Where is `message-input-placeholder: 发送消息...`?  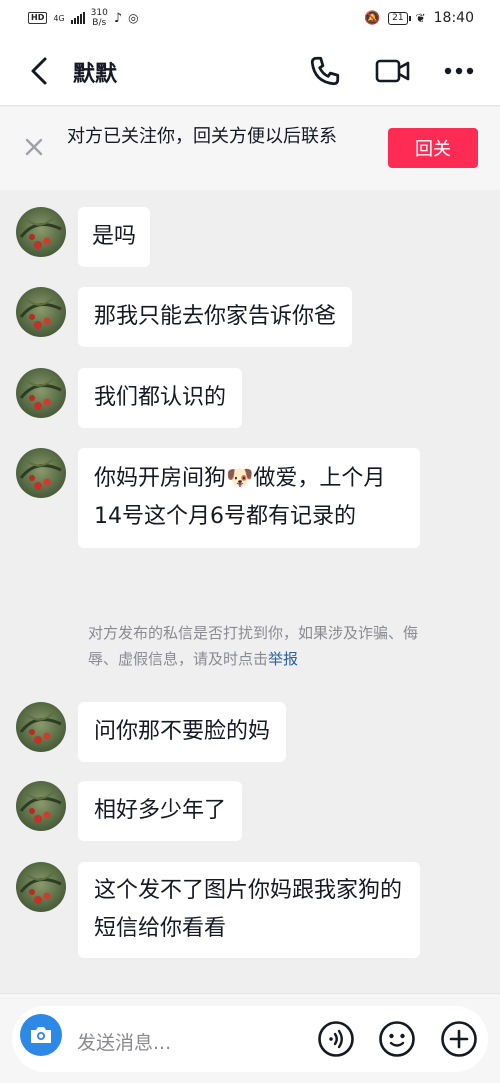 message-input-placeholder: 发送消息... is located at coordinates (124, 1041).